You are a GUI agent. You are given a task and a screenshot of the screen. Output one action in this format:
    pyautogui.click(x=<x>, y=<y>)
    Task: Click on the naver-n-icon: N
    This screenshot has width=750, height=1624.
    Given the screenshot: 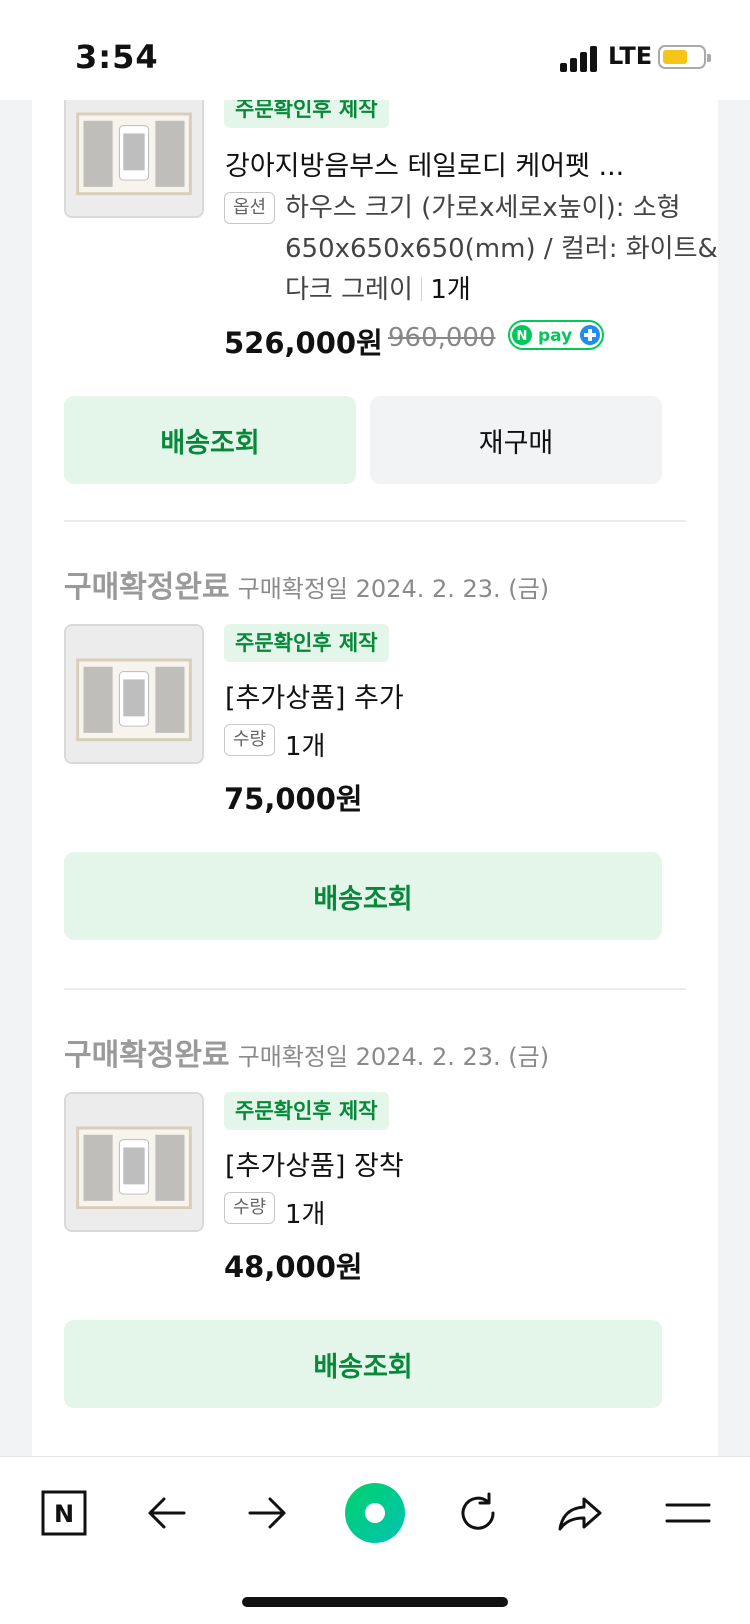 What is the action you would take?
    pyautogui.click(x=64, y=1513)
    